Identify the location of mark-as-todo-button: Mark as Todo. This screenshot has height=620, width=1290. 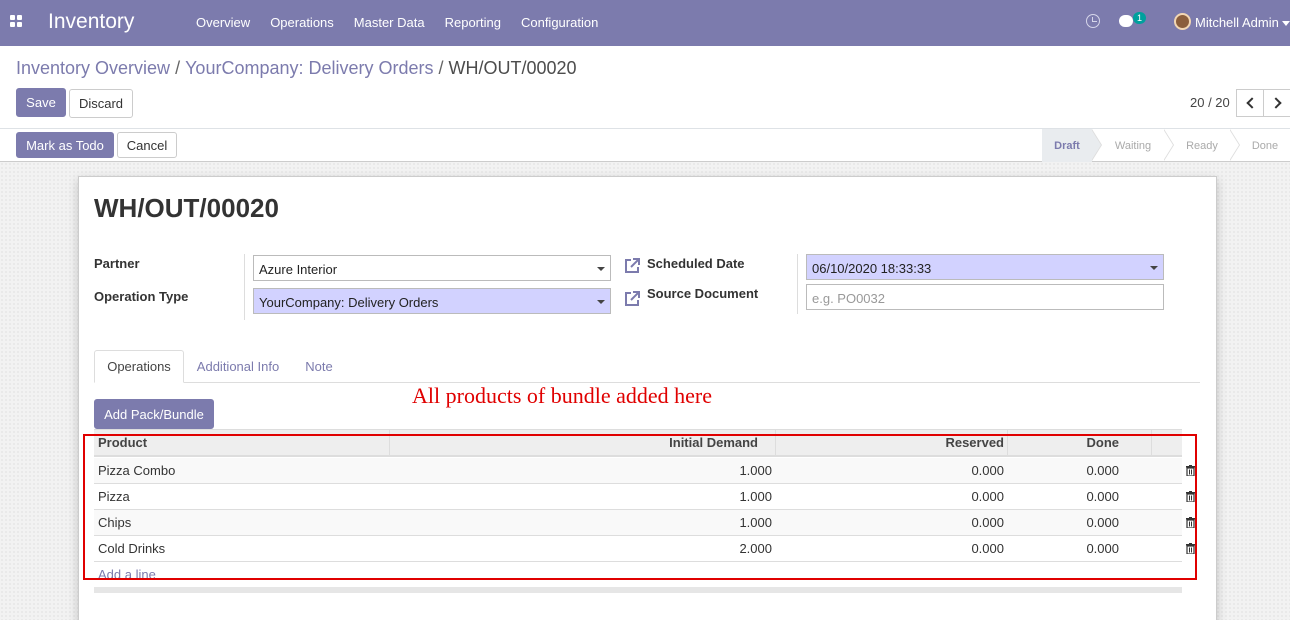
(65, 145).